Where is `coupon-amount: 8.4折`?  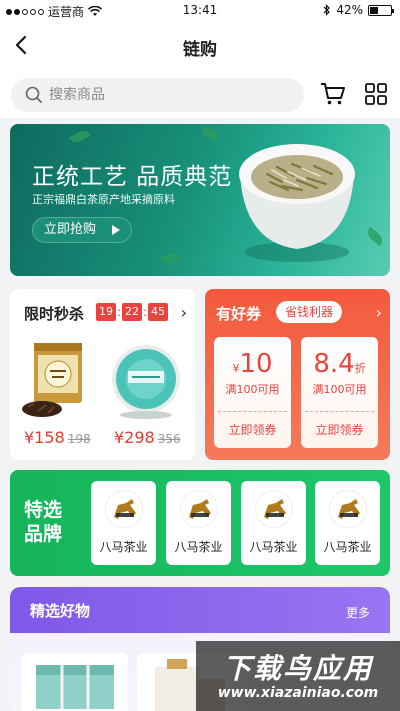 coupon-amount: 8.4折 is located at coordinates (339, 364).